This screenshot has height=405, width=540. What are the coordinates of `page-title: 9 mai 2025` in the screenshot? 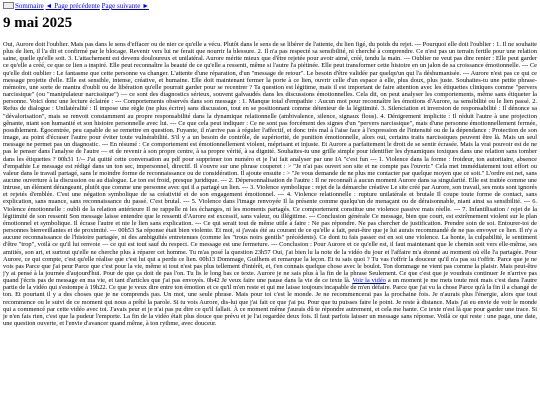 It's located at (38, 23).